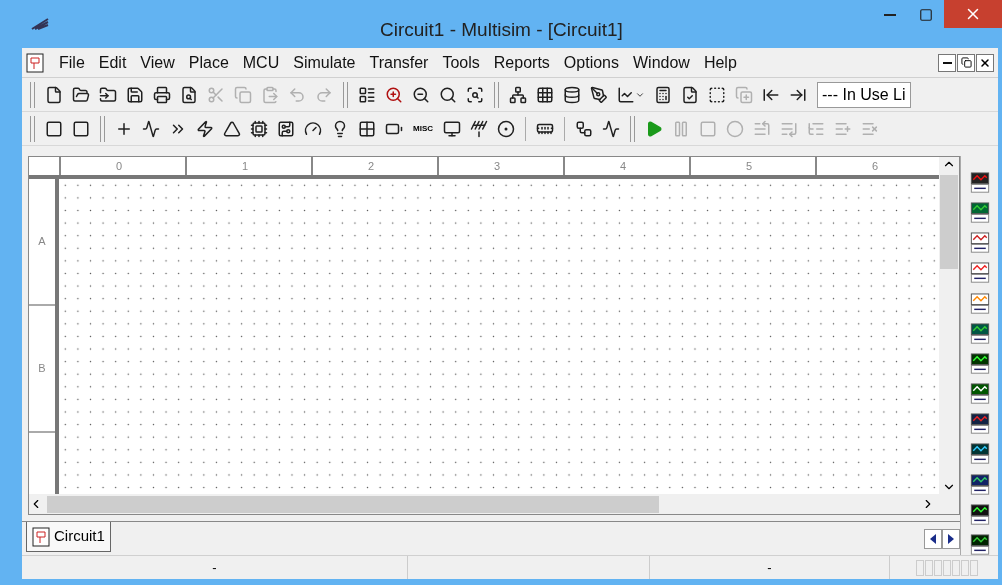  I want to click on left-triangle-icon, so click(933, 539).